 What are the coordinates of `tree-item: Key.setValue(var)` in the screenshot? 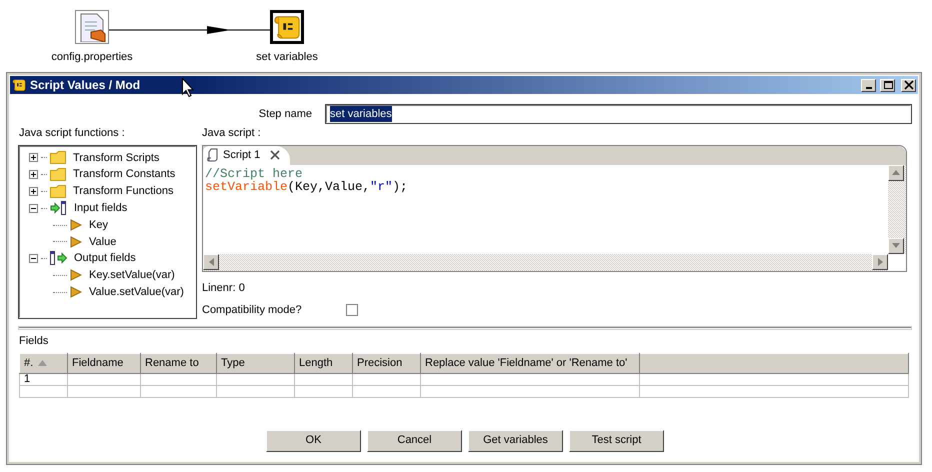 It's located at (132, 275).